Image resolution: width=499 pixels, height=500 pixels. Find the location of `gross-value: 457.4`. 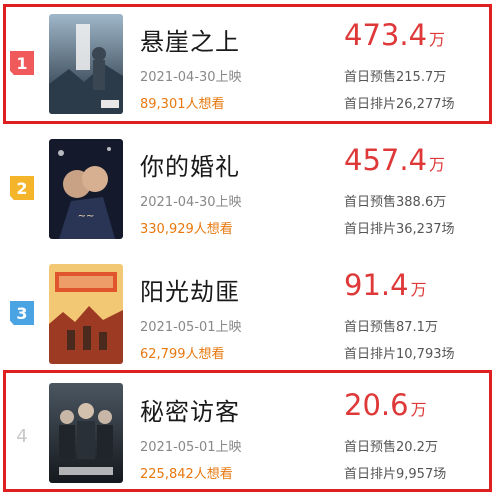

gross-value: 457.4 is located at coordinates (386, 160).